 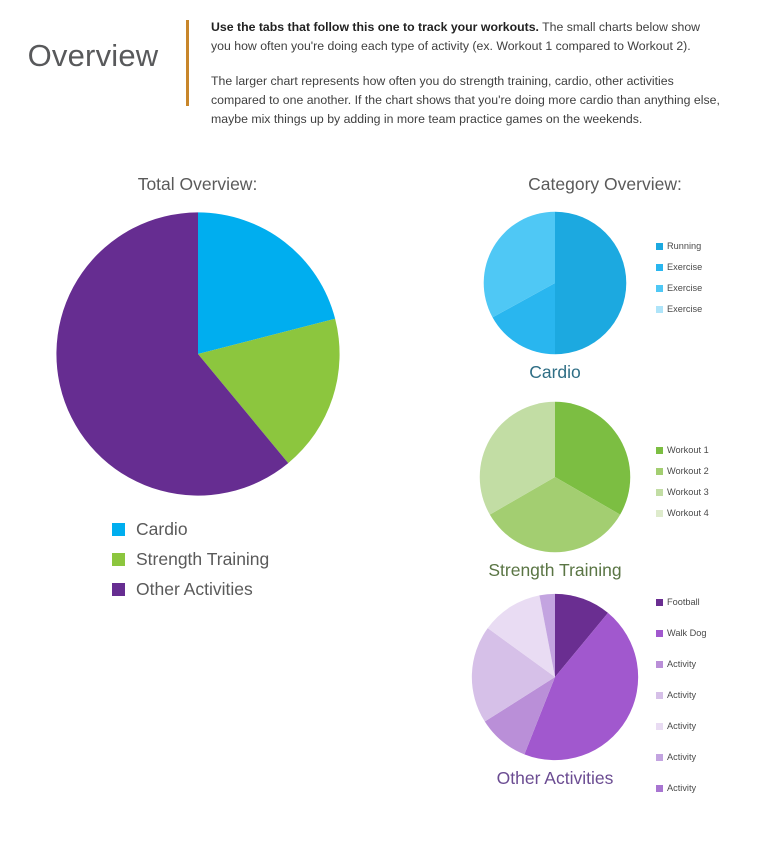 I want to click on other-activities-pie-col: Other Activities, so click(x=555, y=691).